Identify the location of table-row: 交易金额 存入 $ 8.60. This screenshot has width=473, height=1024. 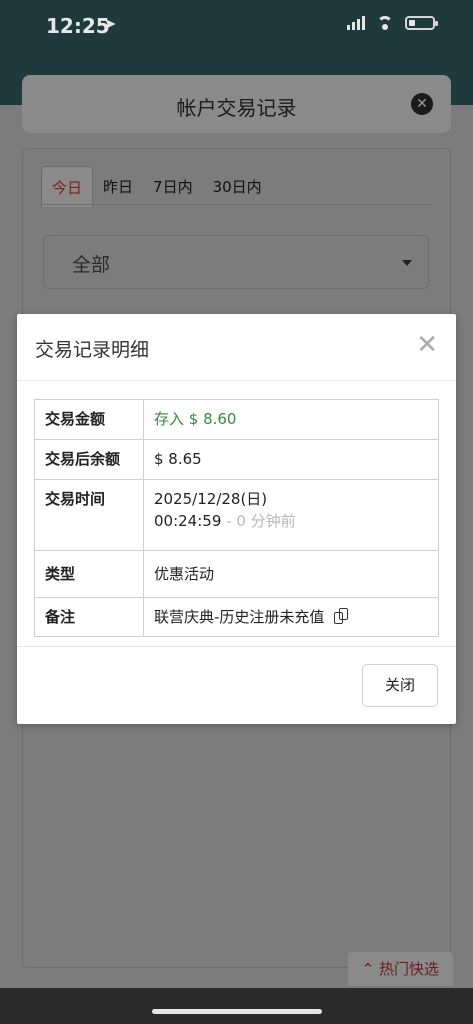
(236, 419).